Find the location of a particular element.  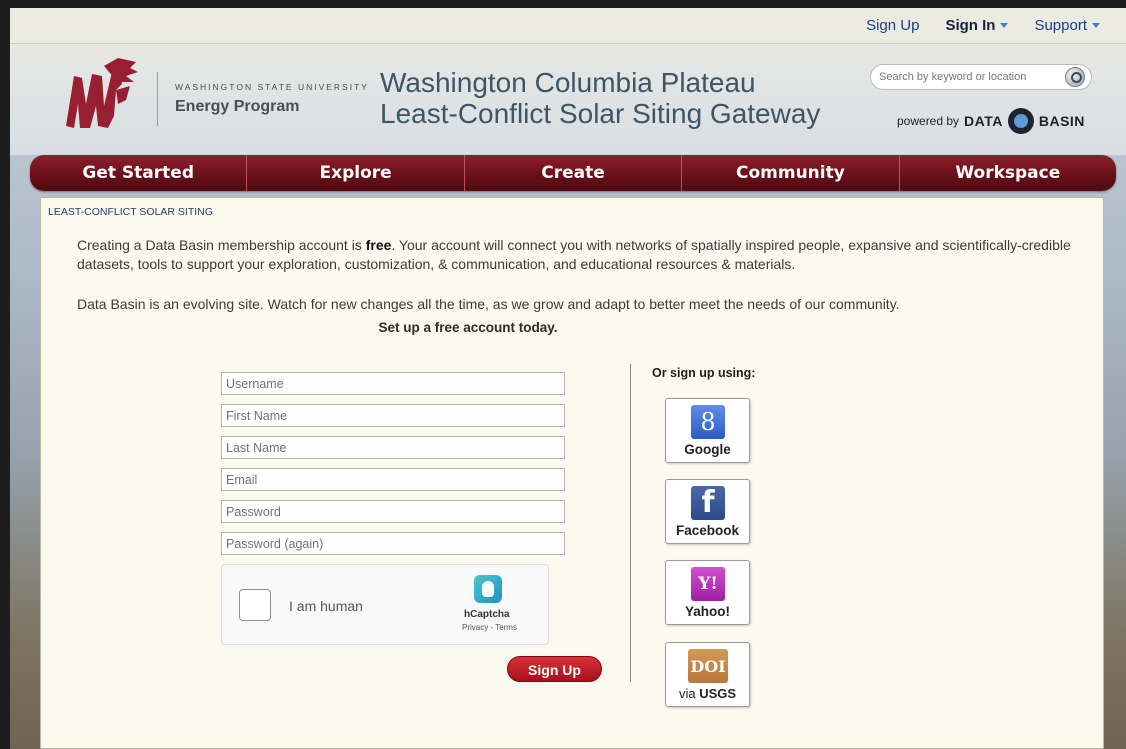

intro-free-word: free is located at coordinates (378, 245).